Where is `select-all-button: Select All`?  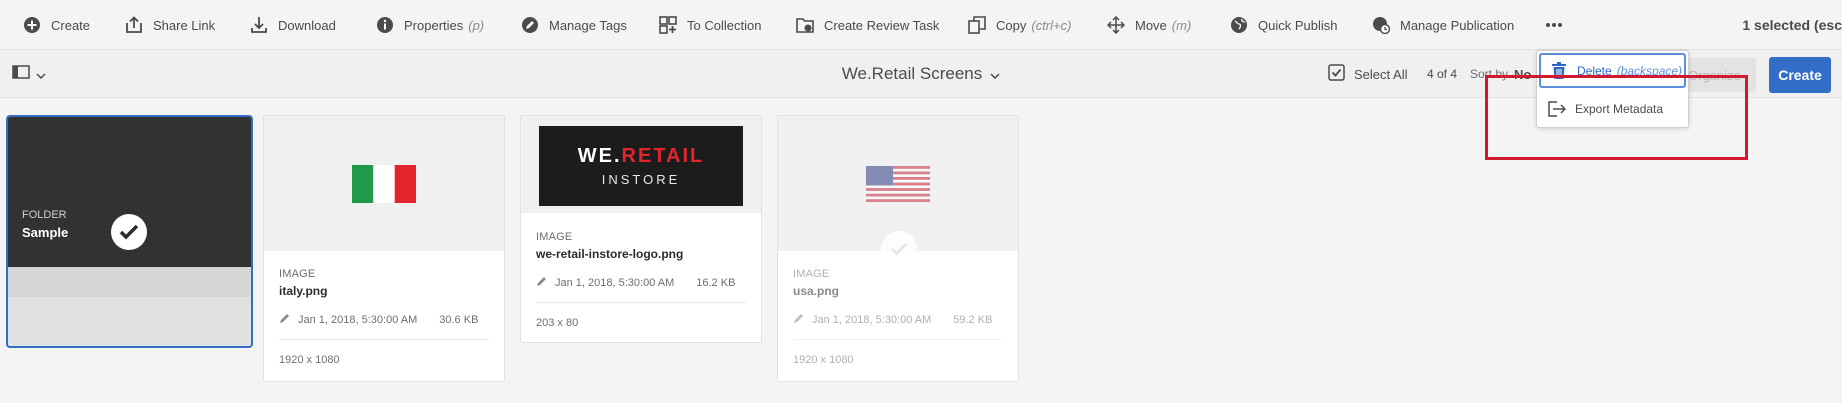
select-all-button: Select All is located at coordinates (1367, 74).